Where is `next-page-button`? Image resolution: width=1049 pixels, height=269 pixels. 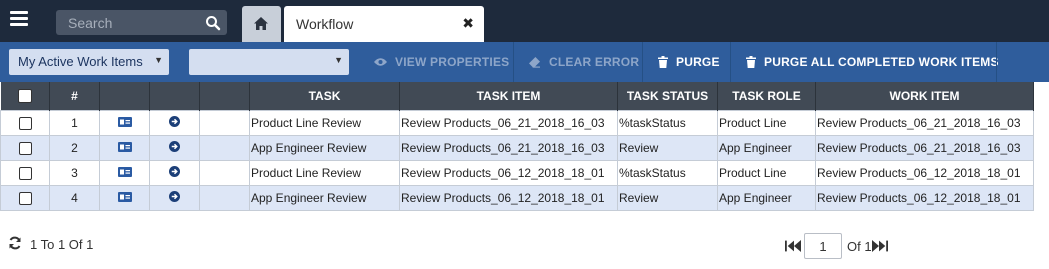
next-page-button is located at coordinates (875, 246).